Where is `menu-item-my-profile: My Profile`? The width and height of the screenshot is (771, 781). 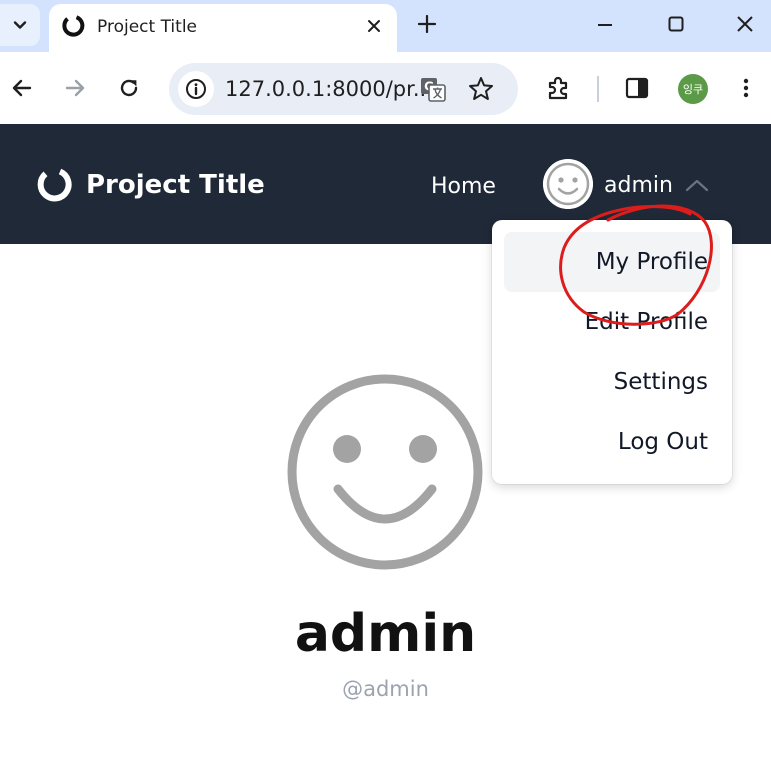
menu-item-my-profile: My Profile is located at coordinates (612, 262).